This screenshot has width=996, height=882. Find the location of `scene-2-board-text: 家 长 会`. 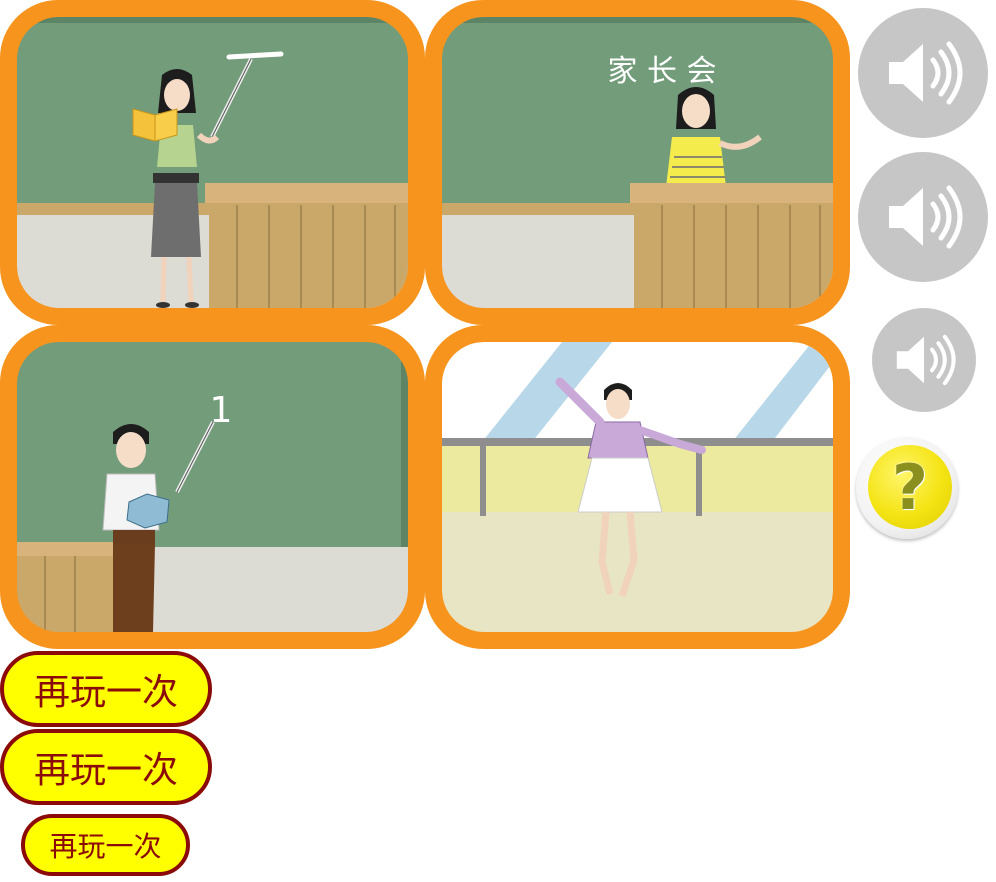

scene-2-board-text: 家 长 会 is located at coordinates (661, 71).